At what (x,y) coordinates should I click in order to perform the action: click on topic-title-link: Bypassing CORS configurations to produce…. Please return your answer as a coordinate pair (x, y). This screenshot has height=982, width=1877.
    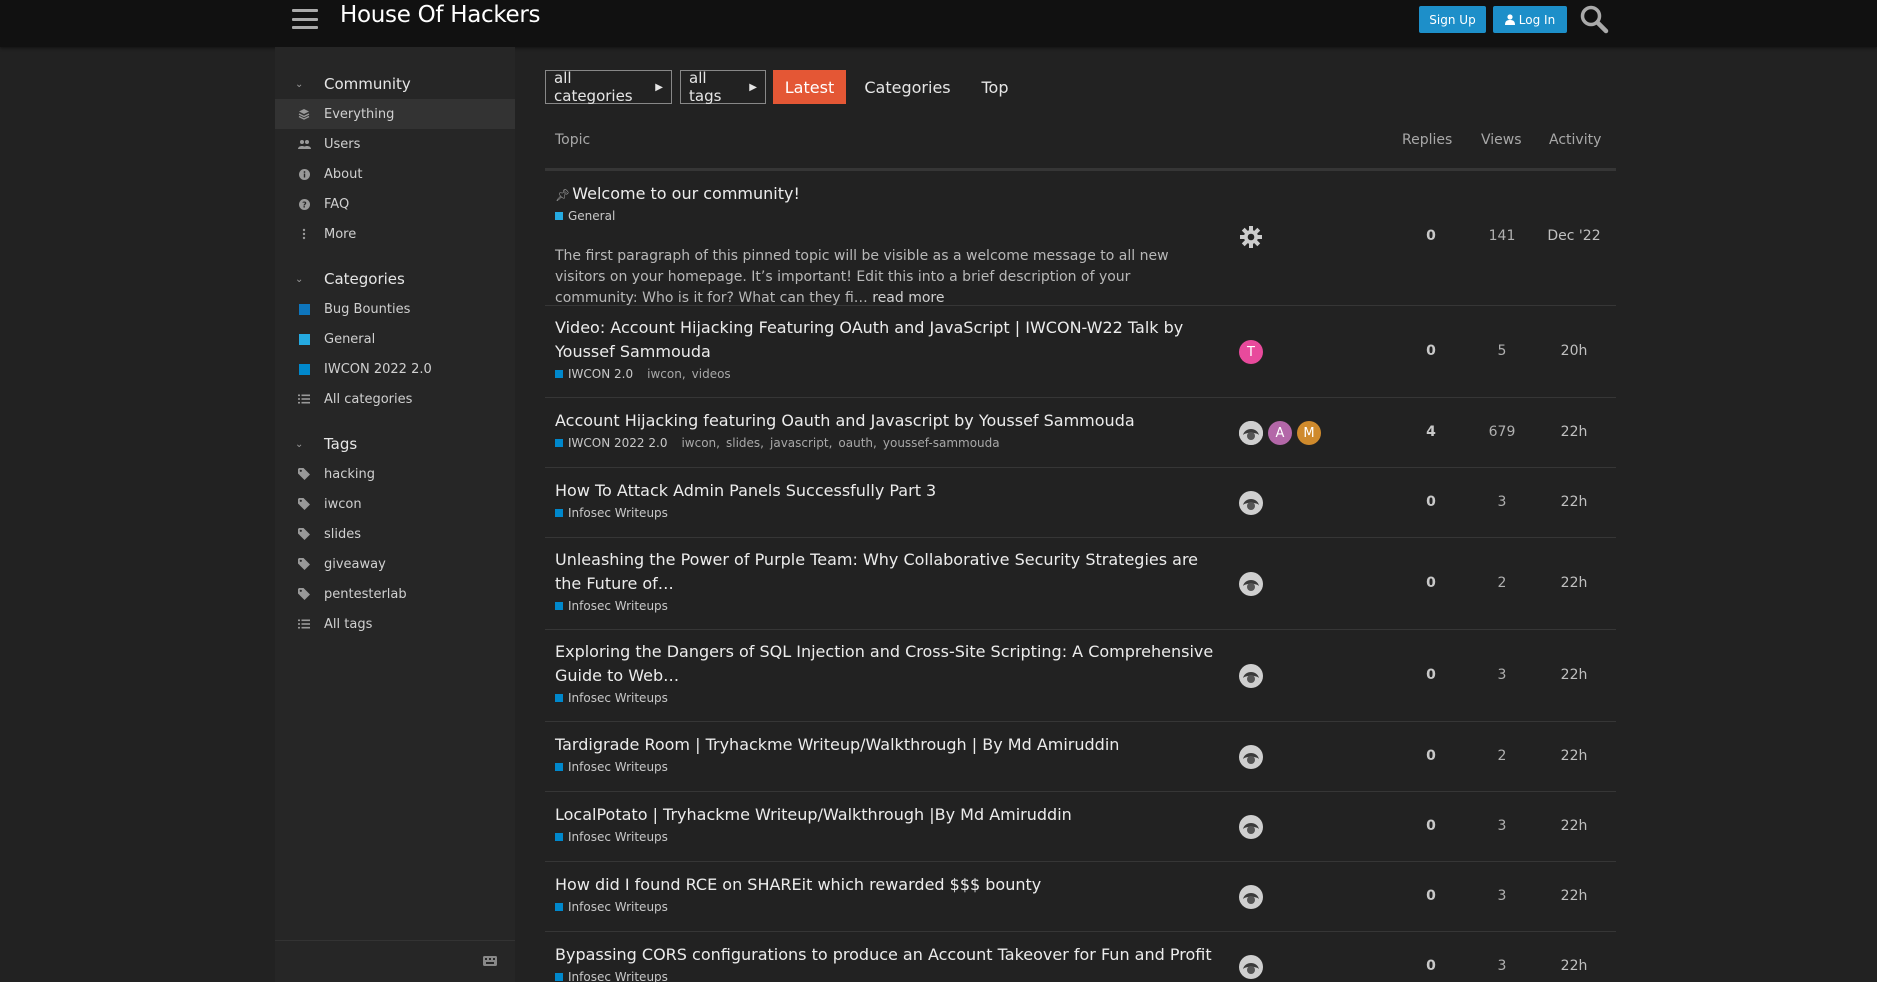
    Looking at the image, I should click on (885, 955).